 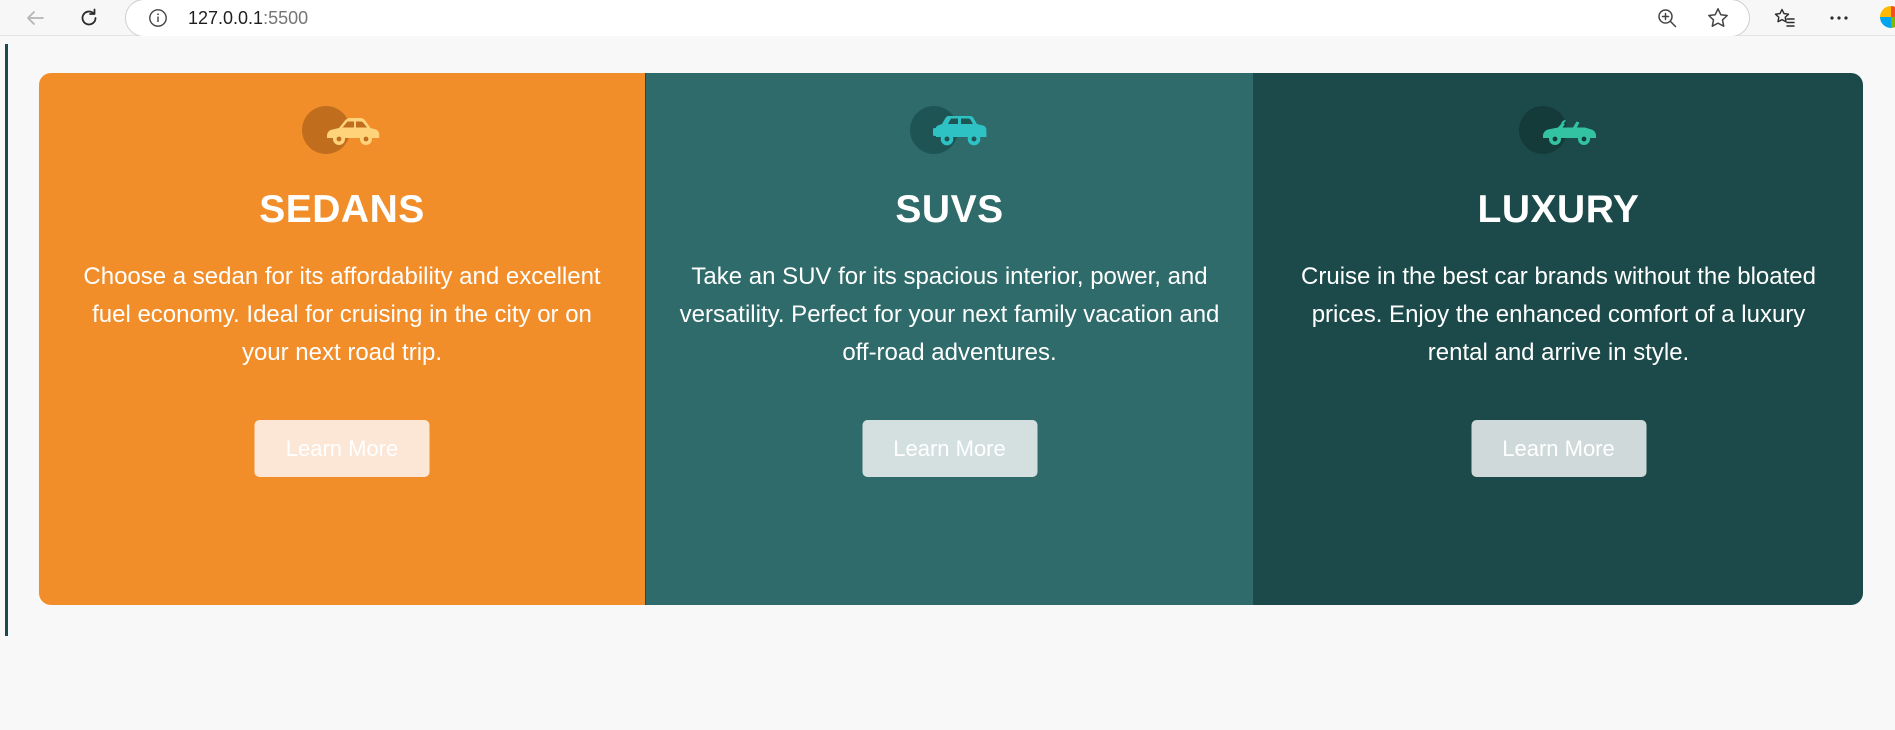 I want to click on edge-logo-icon, so click(x=1887, y=17).